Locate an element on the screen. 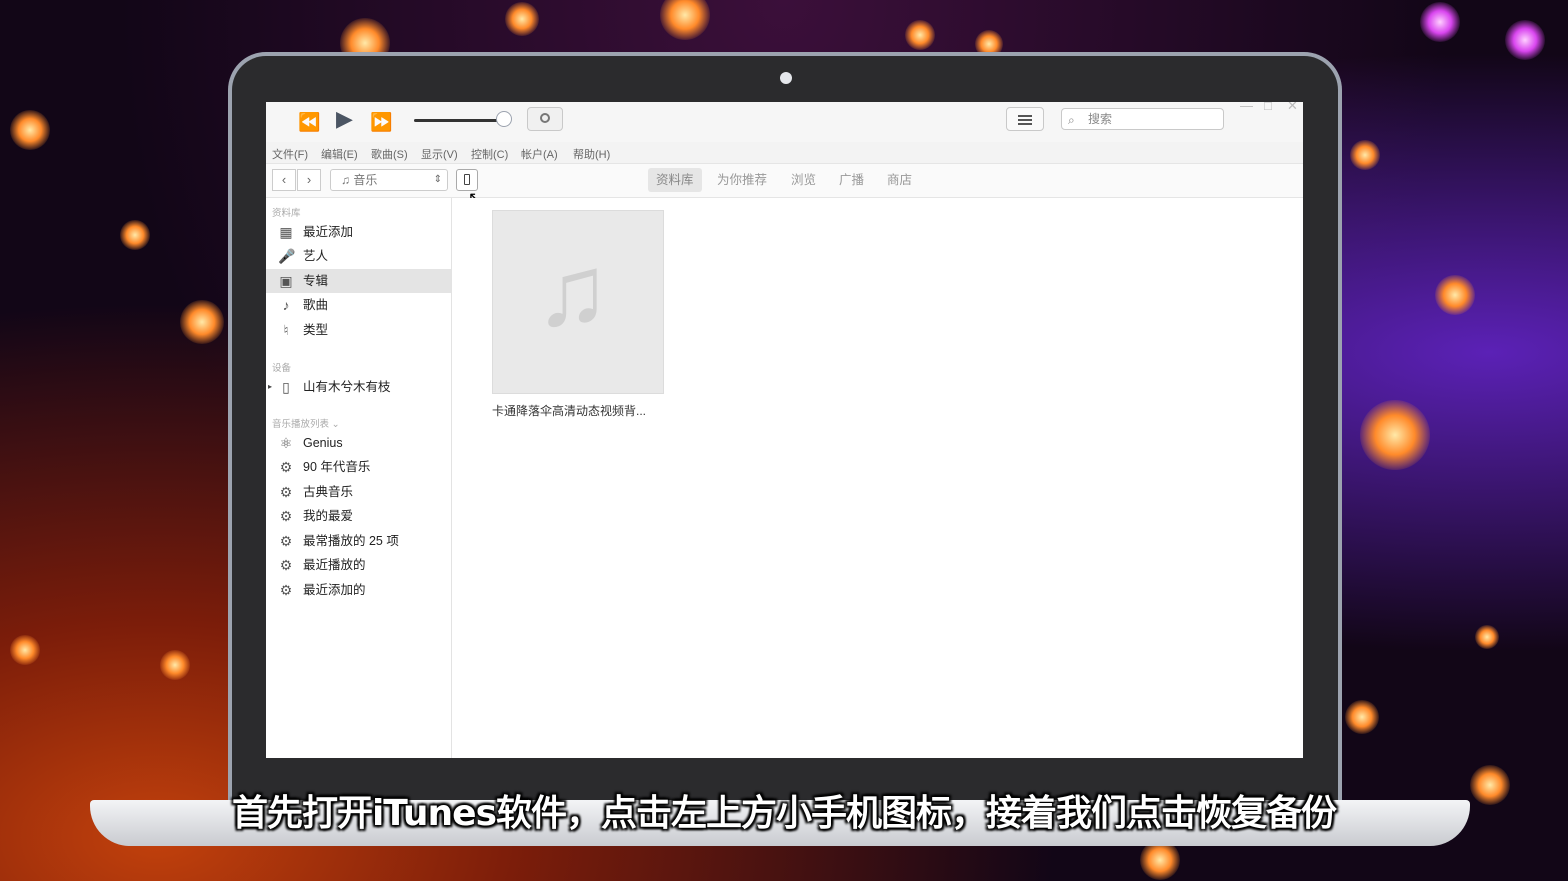 The height and width of the screenshot is (881, 1568). calendar-grid-icon: ▦ is located at coordinates (286, 232).